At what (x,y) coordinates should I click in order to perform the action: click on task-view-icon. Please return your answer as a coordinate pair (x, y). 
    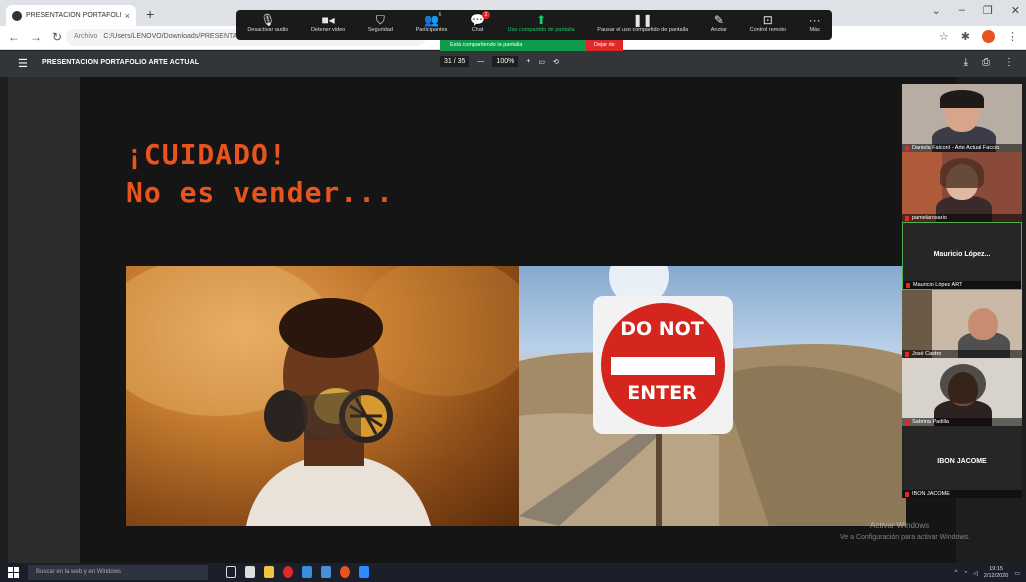
    Looking at the image, I should click on (231, 572).